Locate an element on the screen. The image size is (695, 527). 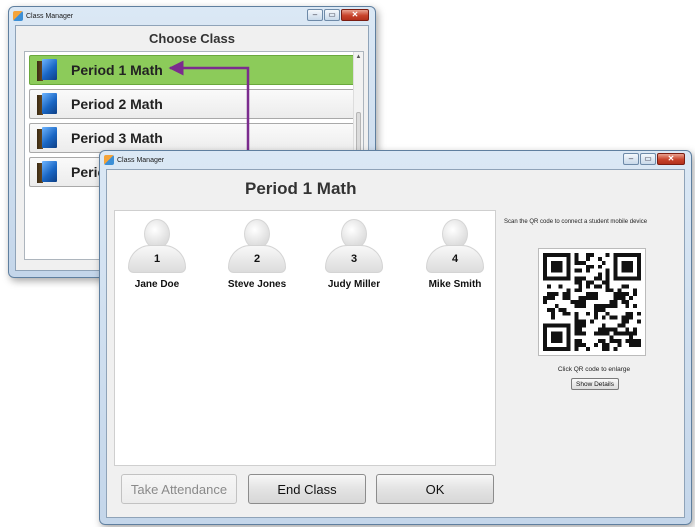
page-title: Choose Class is located at coordinates (192, 38).